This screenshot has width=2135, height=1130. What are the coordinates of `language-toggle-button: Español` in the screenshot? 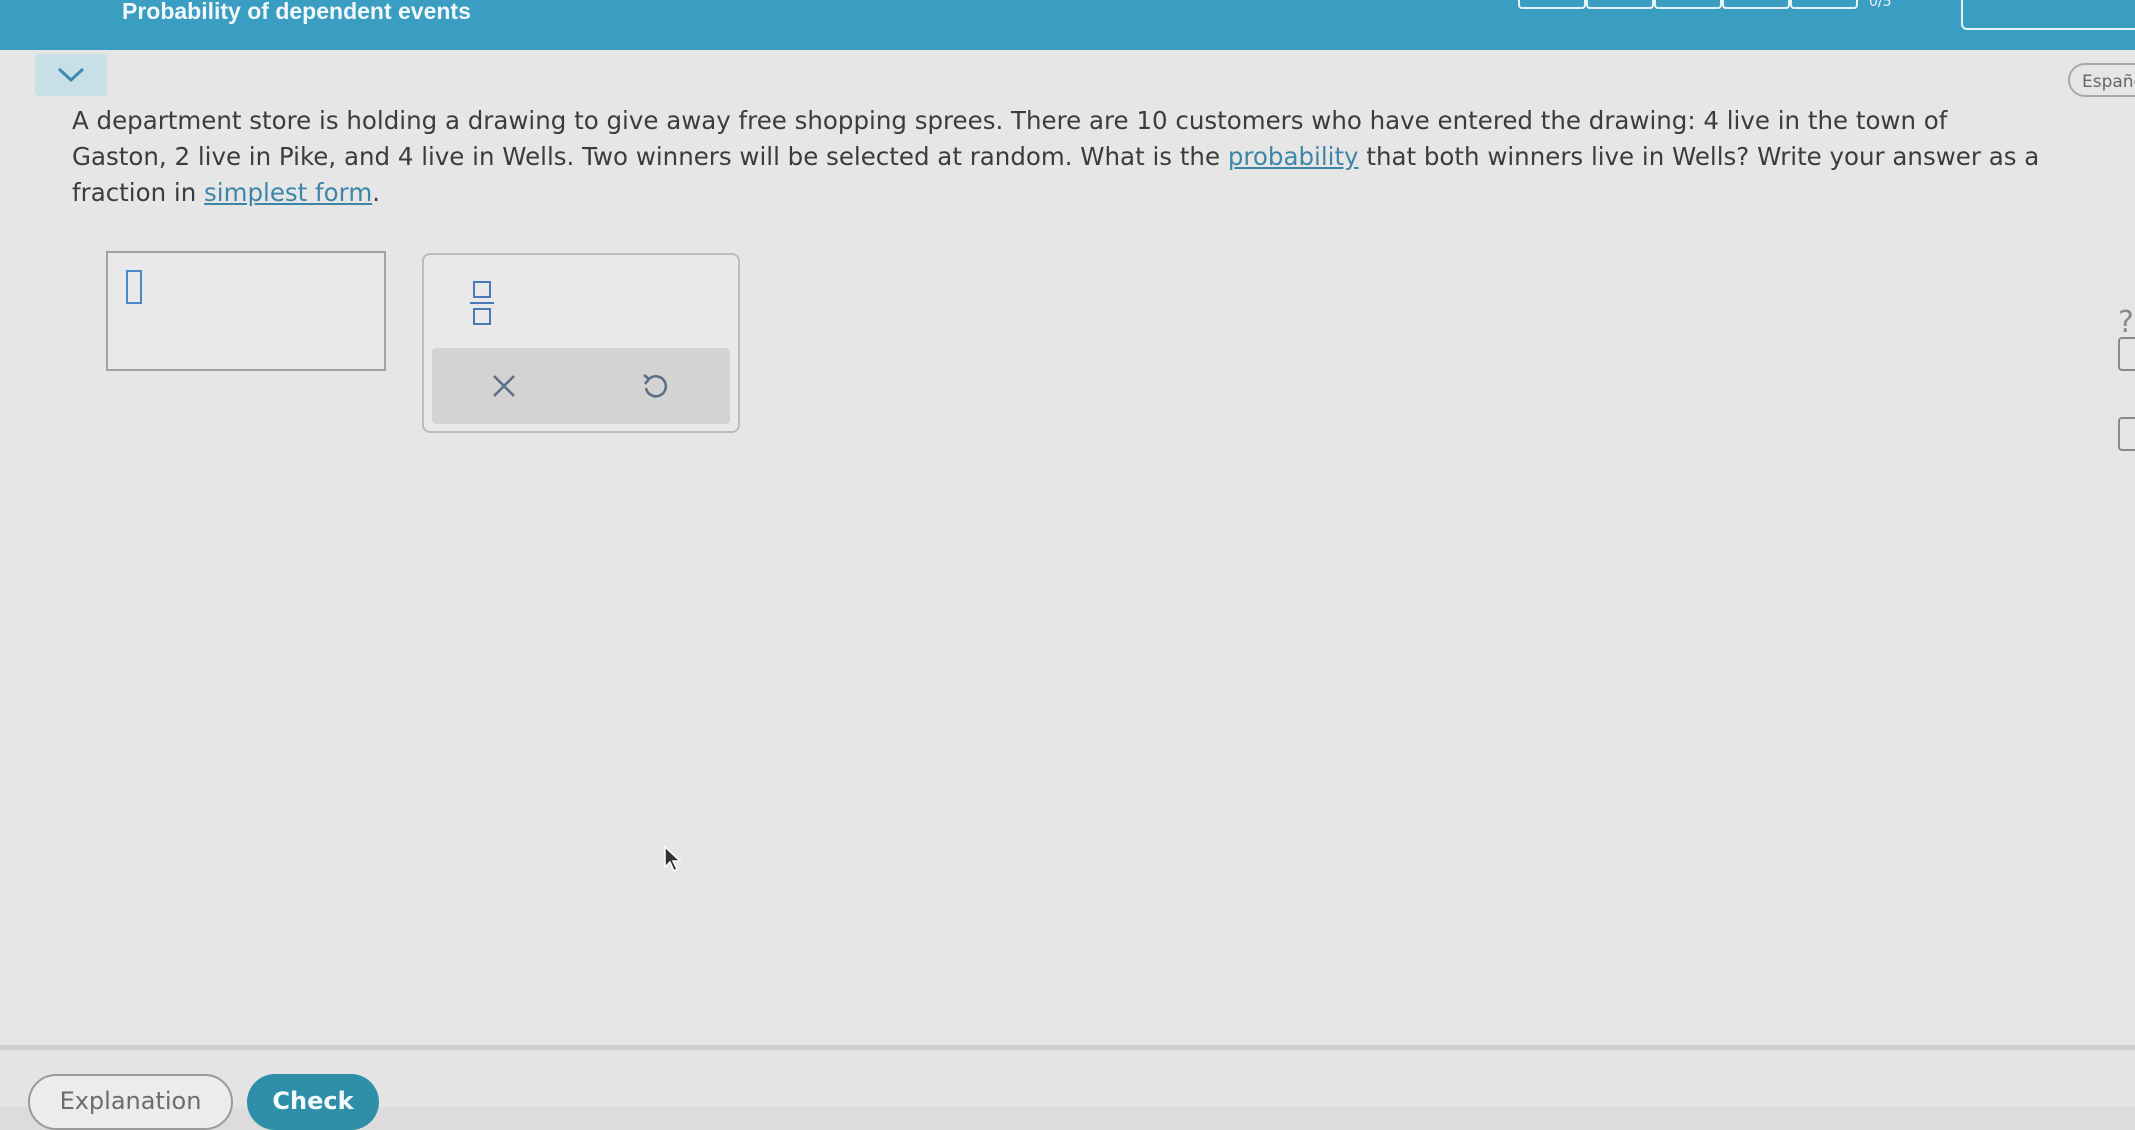 It's located at (2101, 80).